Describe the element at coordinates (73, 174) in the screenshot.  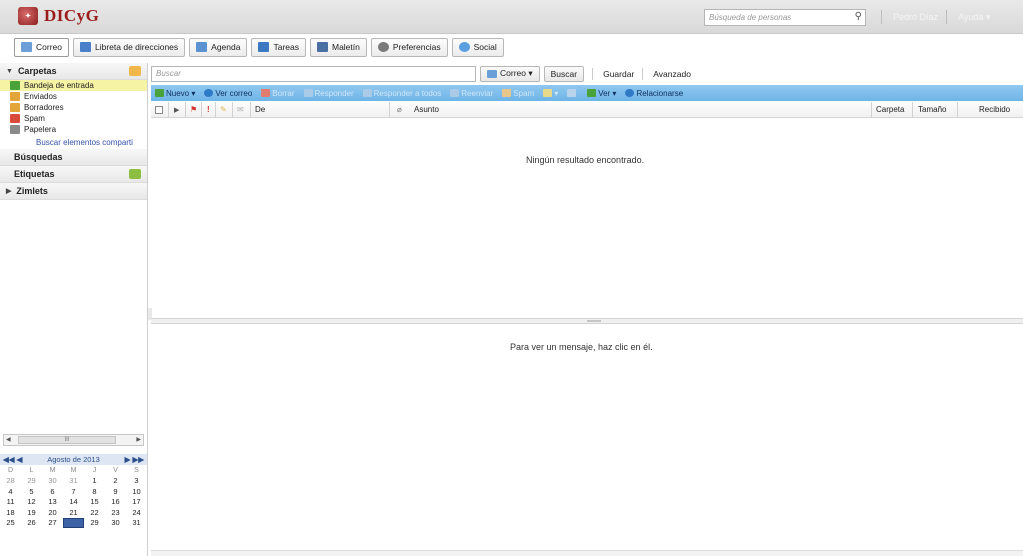
I see `tags-header: Etiquetas` at that location.